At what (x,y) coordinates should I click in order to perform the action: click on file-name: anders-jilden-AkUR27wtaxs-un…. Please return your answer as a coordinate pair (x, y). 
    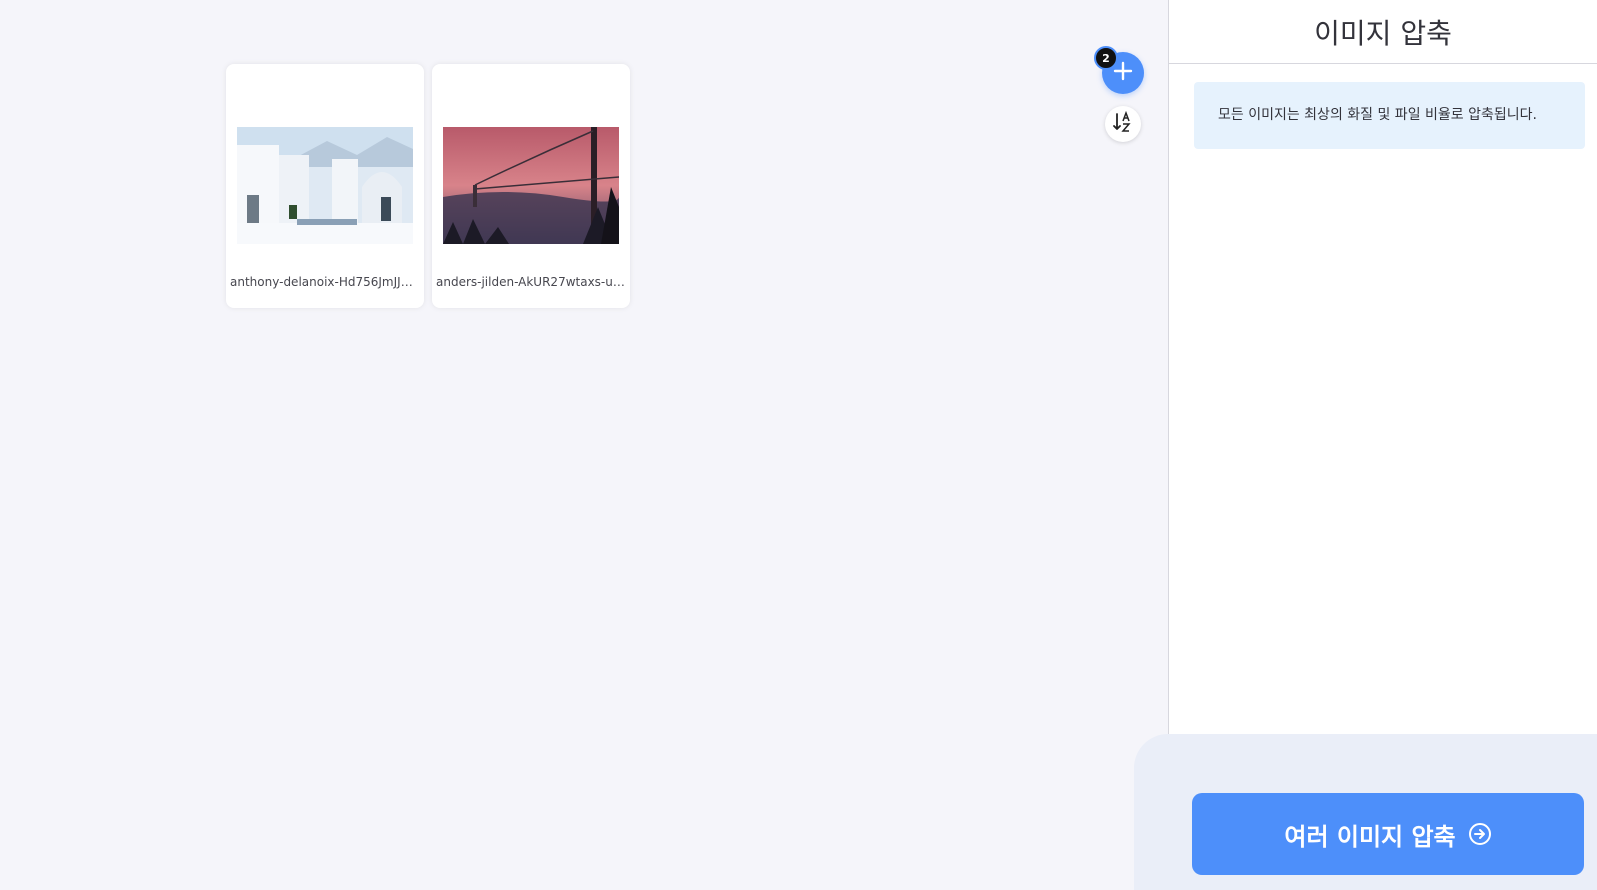
    Looking at the image, I should click on (531, 282).